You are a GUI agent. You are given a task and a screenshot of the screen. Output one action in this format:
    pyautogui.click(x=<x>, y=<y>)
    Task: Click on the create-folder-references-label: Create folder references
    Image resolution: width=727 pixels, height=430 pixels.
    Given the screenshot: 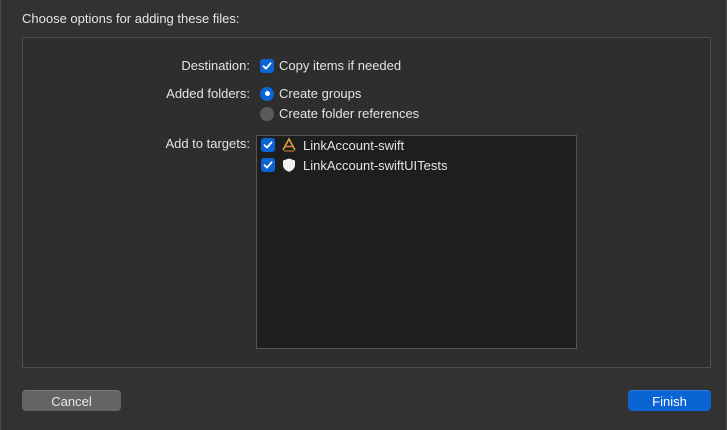 What is the action you would take?
    pyautogui.click(x=349, y=113)
    